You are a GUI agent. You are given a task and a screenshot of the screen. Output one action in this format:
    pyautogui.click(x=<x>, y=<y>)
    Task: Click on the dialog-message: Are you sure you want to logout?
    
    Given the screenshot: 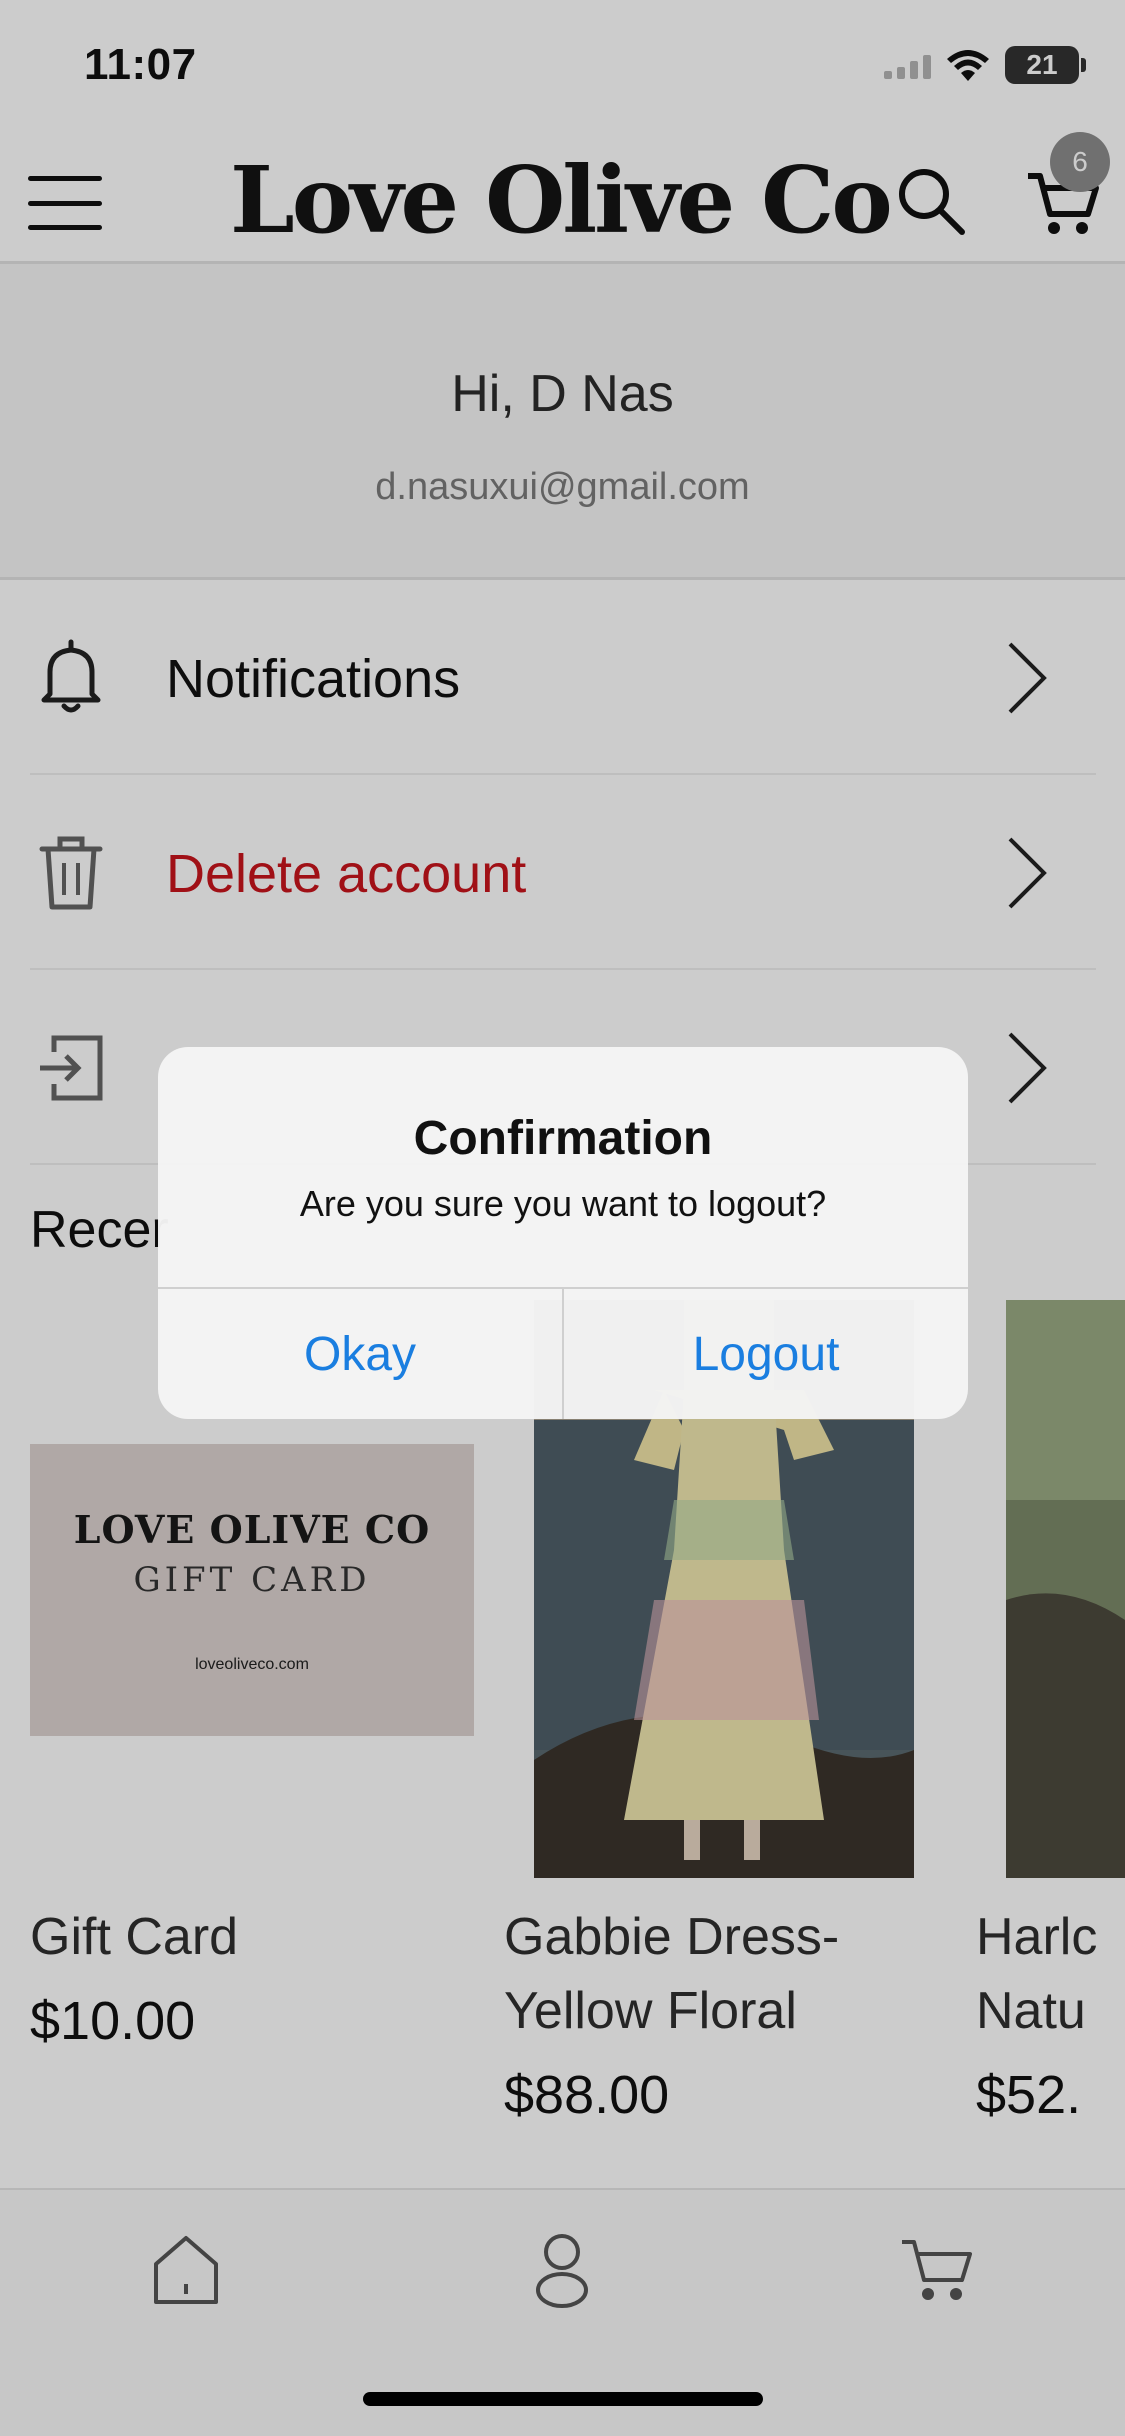 What is the action you would take?
    pyautogui.click(x=563, y=1203)
    